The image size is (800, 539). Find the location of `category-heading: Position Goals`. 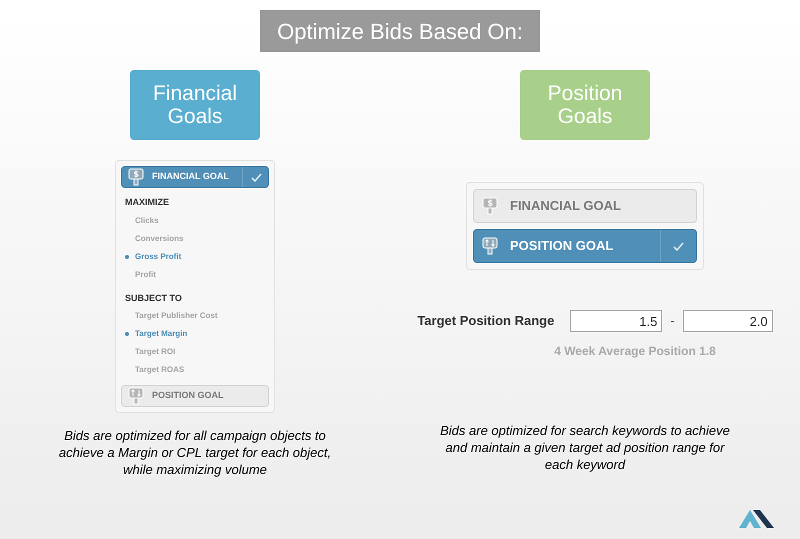

category-heading: Position Goals is located at coordinates (585, 105).